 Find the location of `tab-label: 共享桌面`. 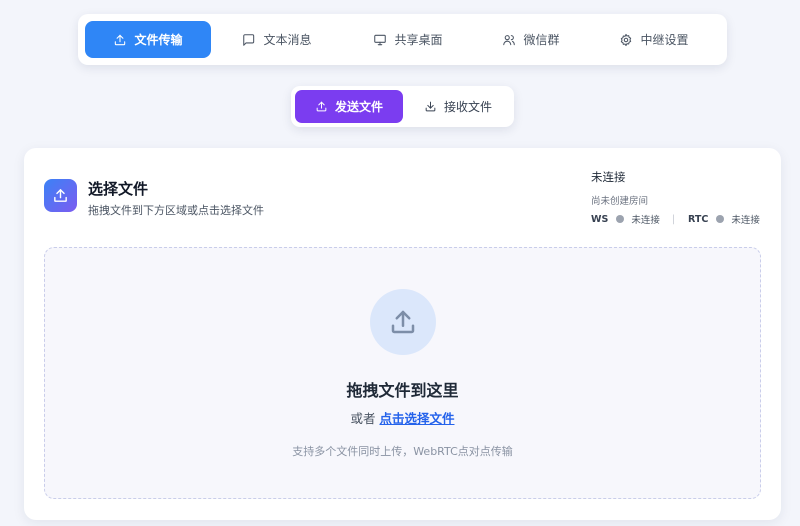

tab-label: 共享桌面 is located at coordinates (418, 40).